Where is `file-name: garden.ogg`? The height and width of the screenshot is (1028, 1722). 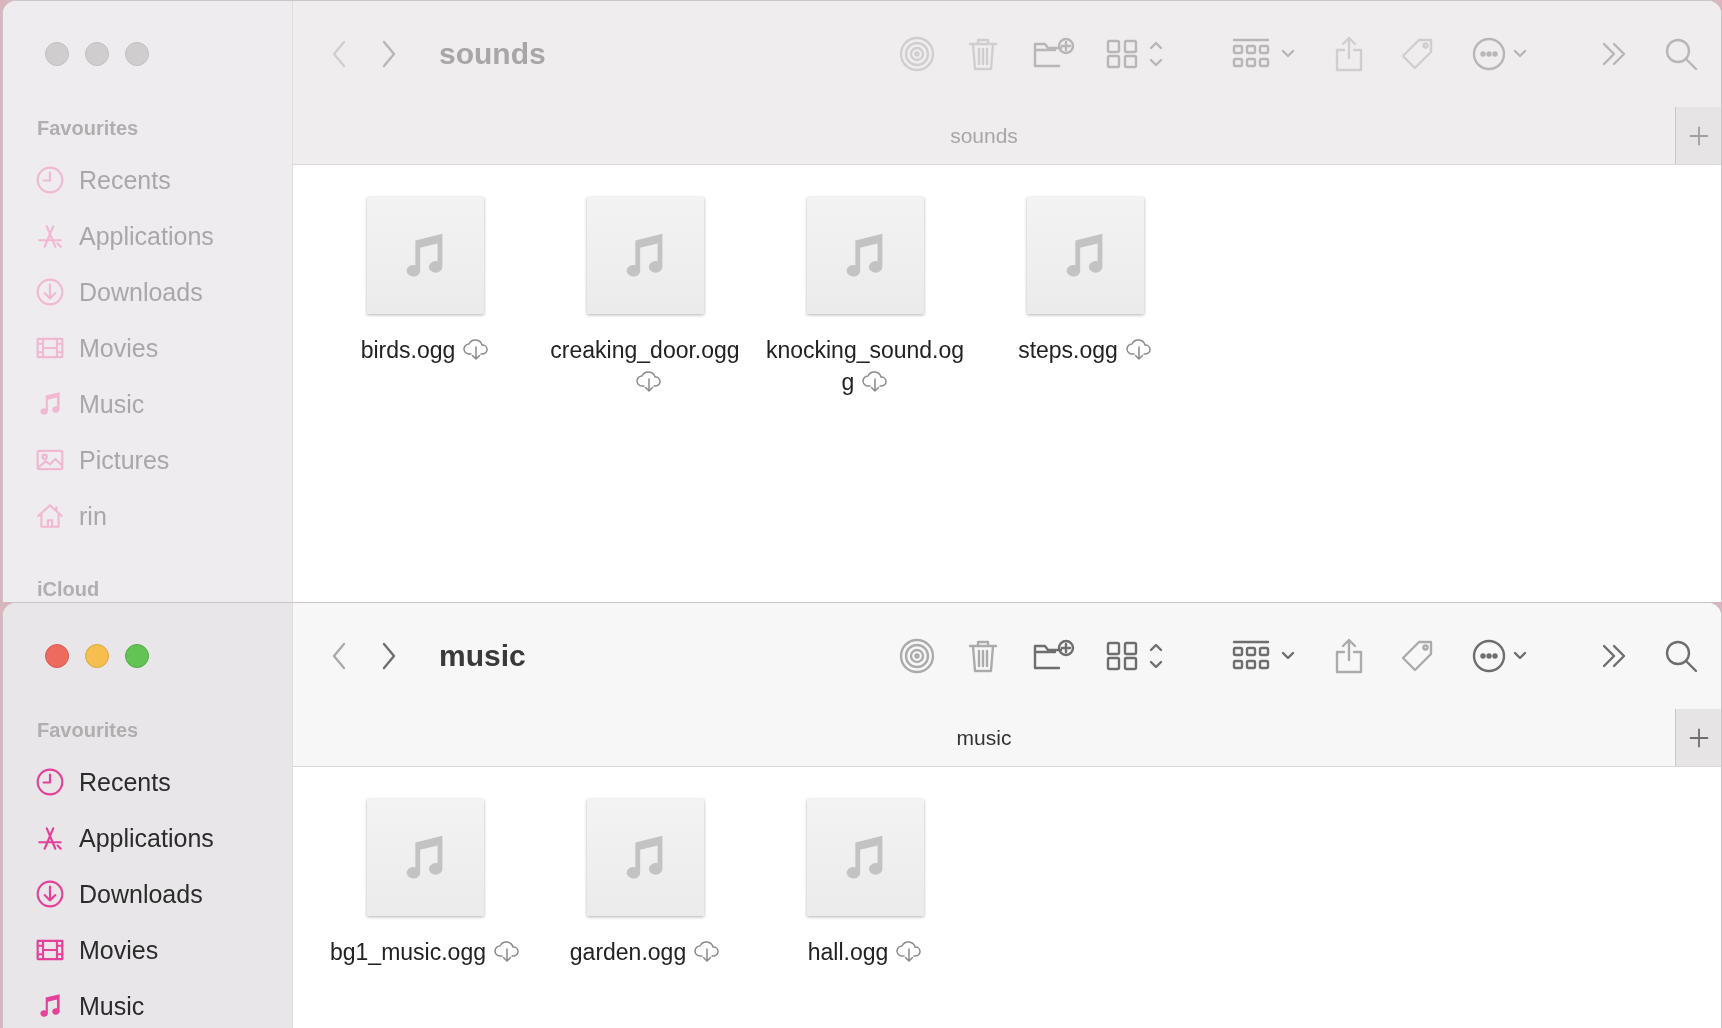
file-name: garden.ogg is located at coordinates (645, 952).